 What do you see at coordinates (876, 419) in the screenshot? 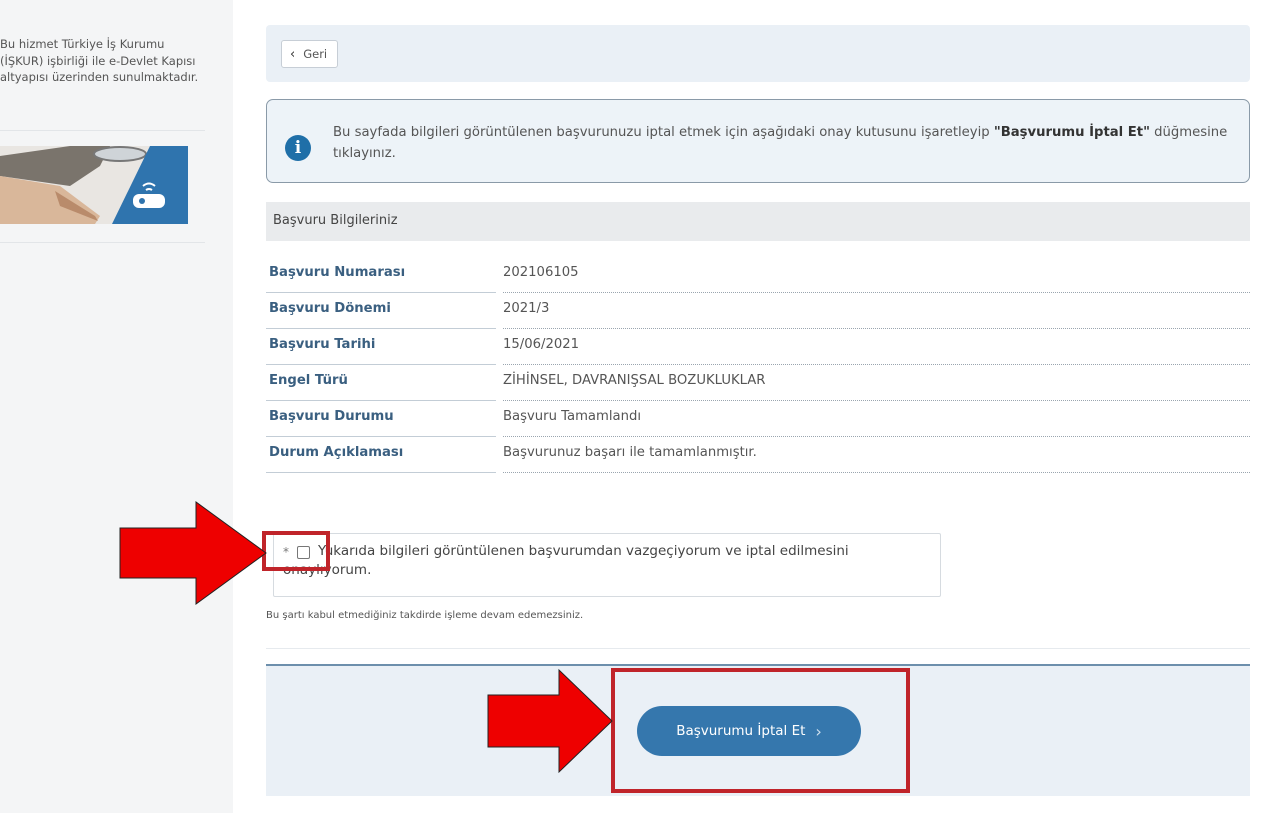
I see `detail-value: Başvuru Tamamlandı` at bounding box center [876, 419].